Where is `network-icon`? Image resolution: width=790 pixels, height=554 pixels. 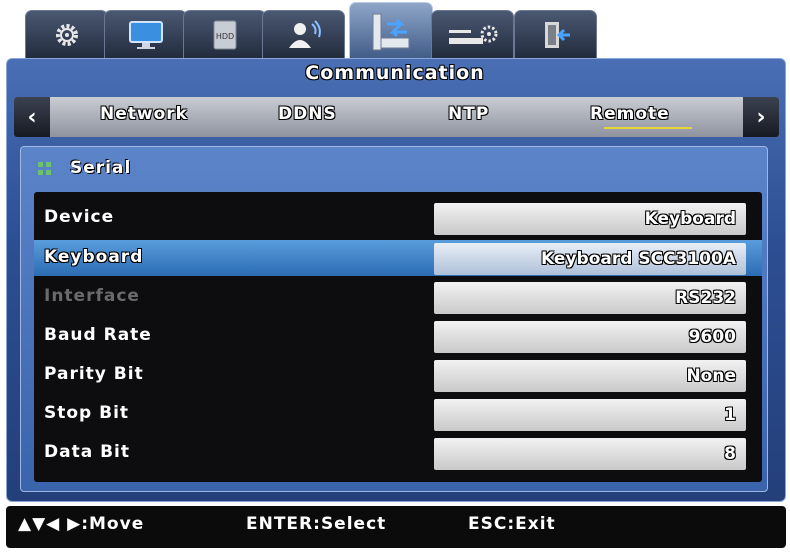 network-icon is located at coordinates (391, 31).